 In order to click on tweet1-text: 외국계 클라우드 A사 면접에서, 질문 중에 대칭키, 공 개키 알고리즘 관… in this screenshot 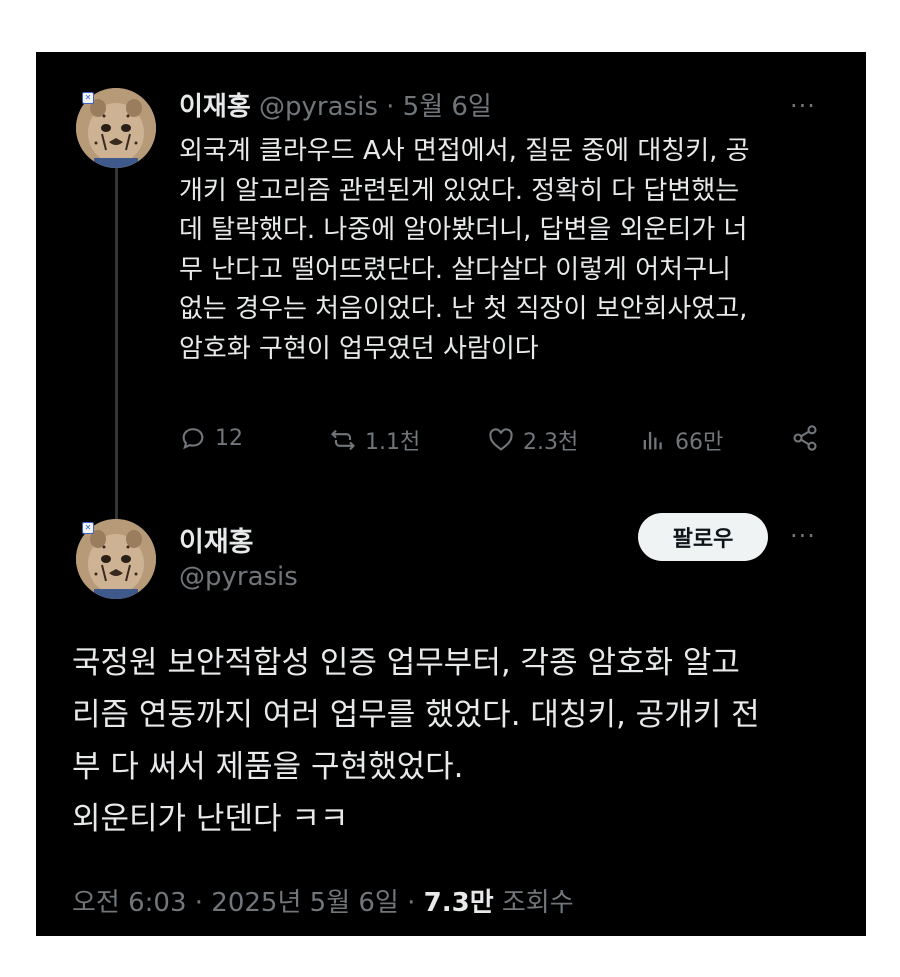, I will do `click(464, 250)`.